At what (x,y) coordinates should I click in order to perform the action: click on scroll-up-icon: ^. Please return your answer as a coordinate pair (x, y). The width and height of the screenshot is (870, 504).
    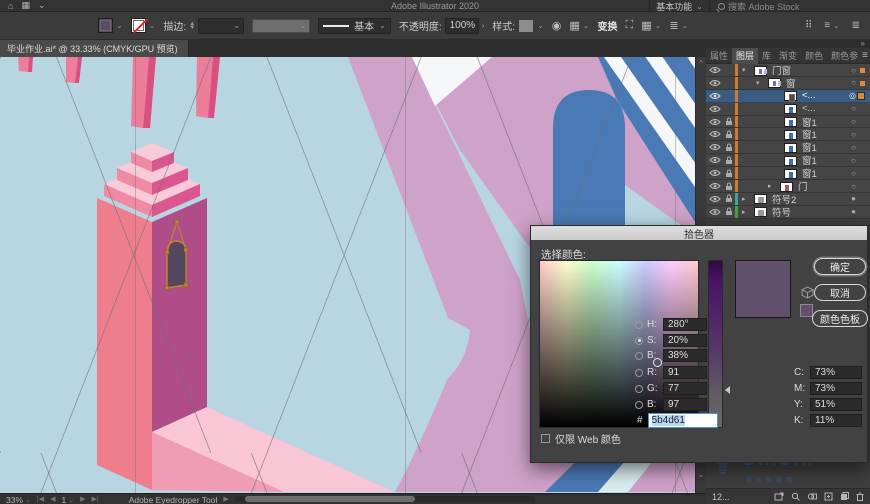
    Looking at the image, I should click on (701, 63).